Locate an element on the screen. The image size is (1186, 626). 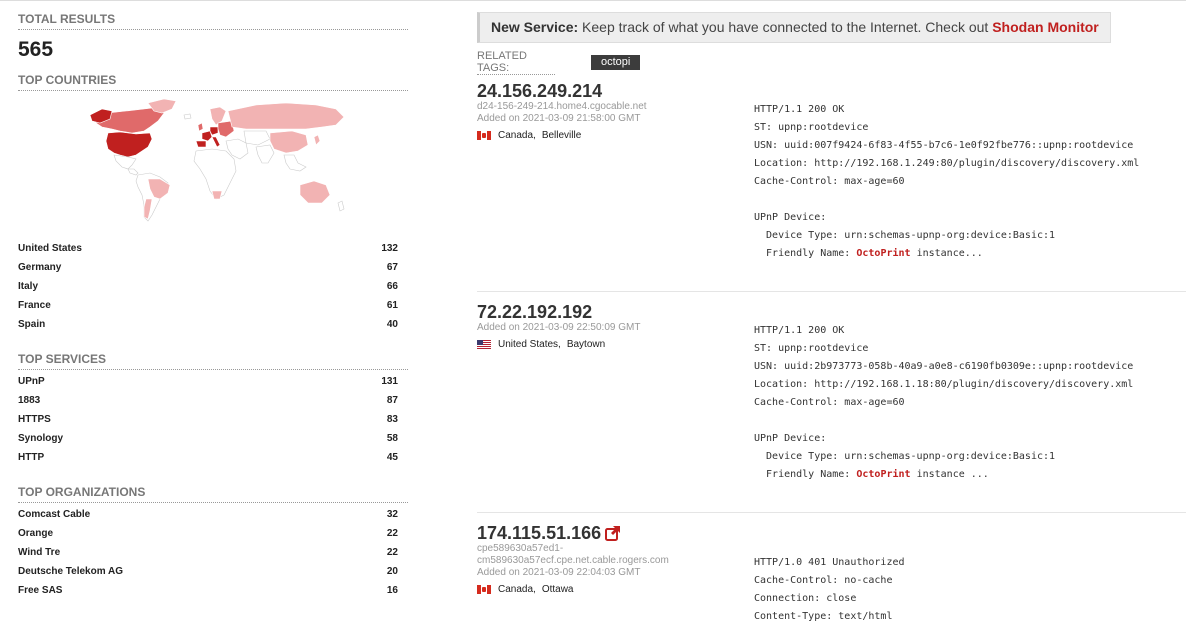
related-tags: Related Tags: octopi is located at coordinates (831, 62).